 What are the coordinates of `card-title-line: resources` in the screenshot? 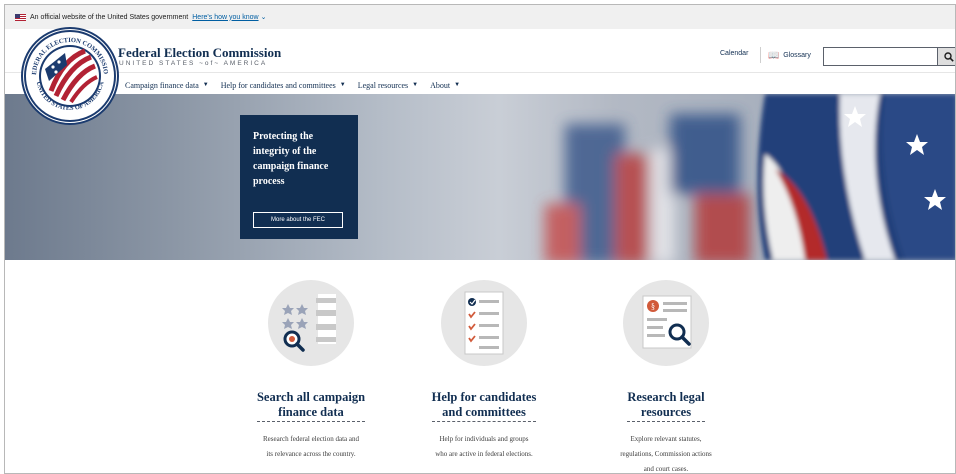 It's located at (666, 412).